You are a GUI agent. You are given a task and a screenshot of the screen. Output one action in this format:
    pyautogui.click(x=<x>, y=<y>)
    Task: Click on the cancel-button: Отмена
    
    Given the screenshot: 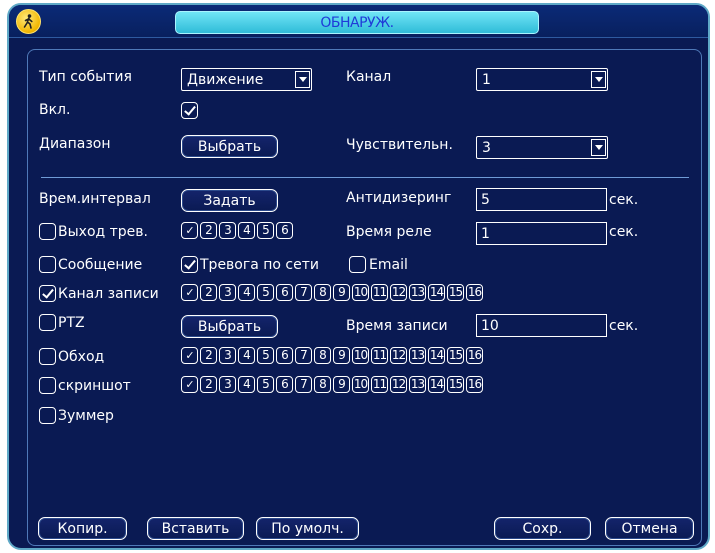 What is the action you would take?
    pyautogui.click(x=649, y=528)
    